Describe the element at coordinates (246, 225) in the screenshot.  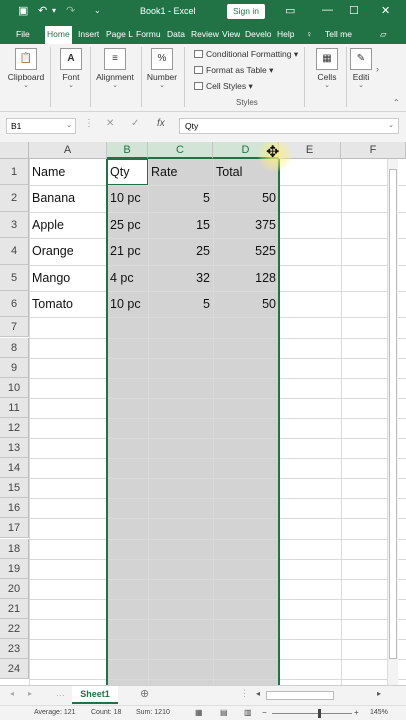
I see `cell-d3: 375` at that location.